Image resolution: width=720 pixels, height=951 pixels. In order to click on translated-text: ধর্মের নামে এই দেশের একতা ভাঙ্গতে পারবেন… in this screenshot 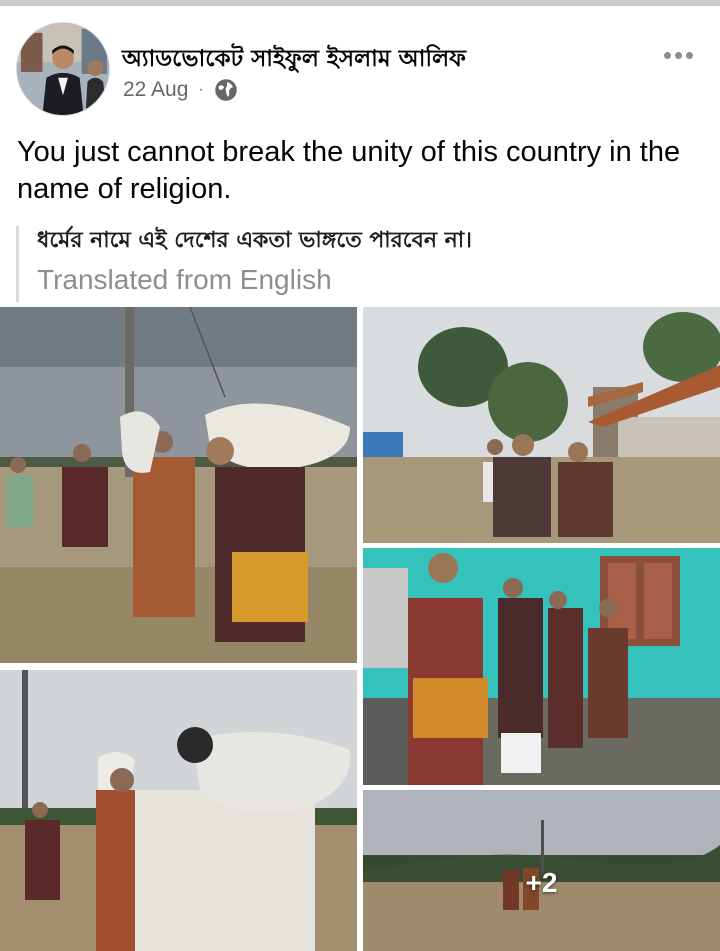, I will do `click(255, 240)`.